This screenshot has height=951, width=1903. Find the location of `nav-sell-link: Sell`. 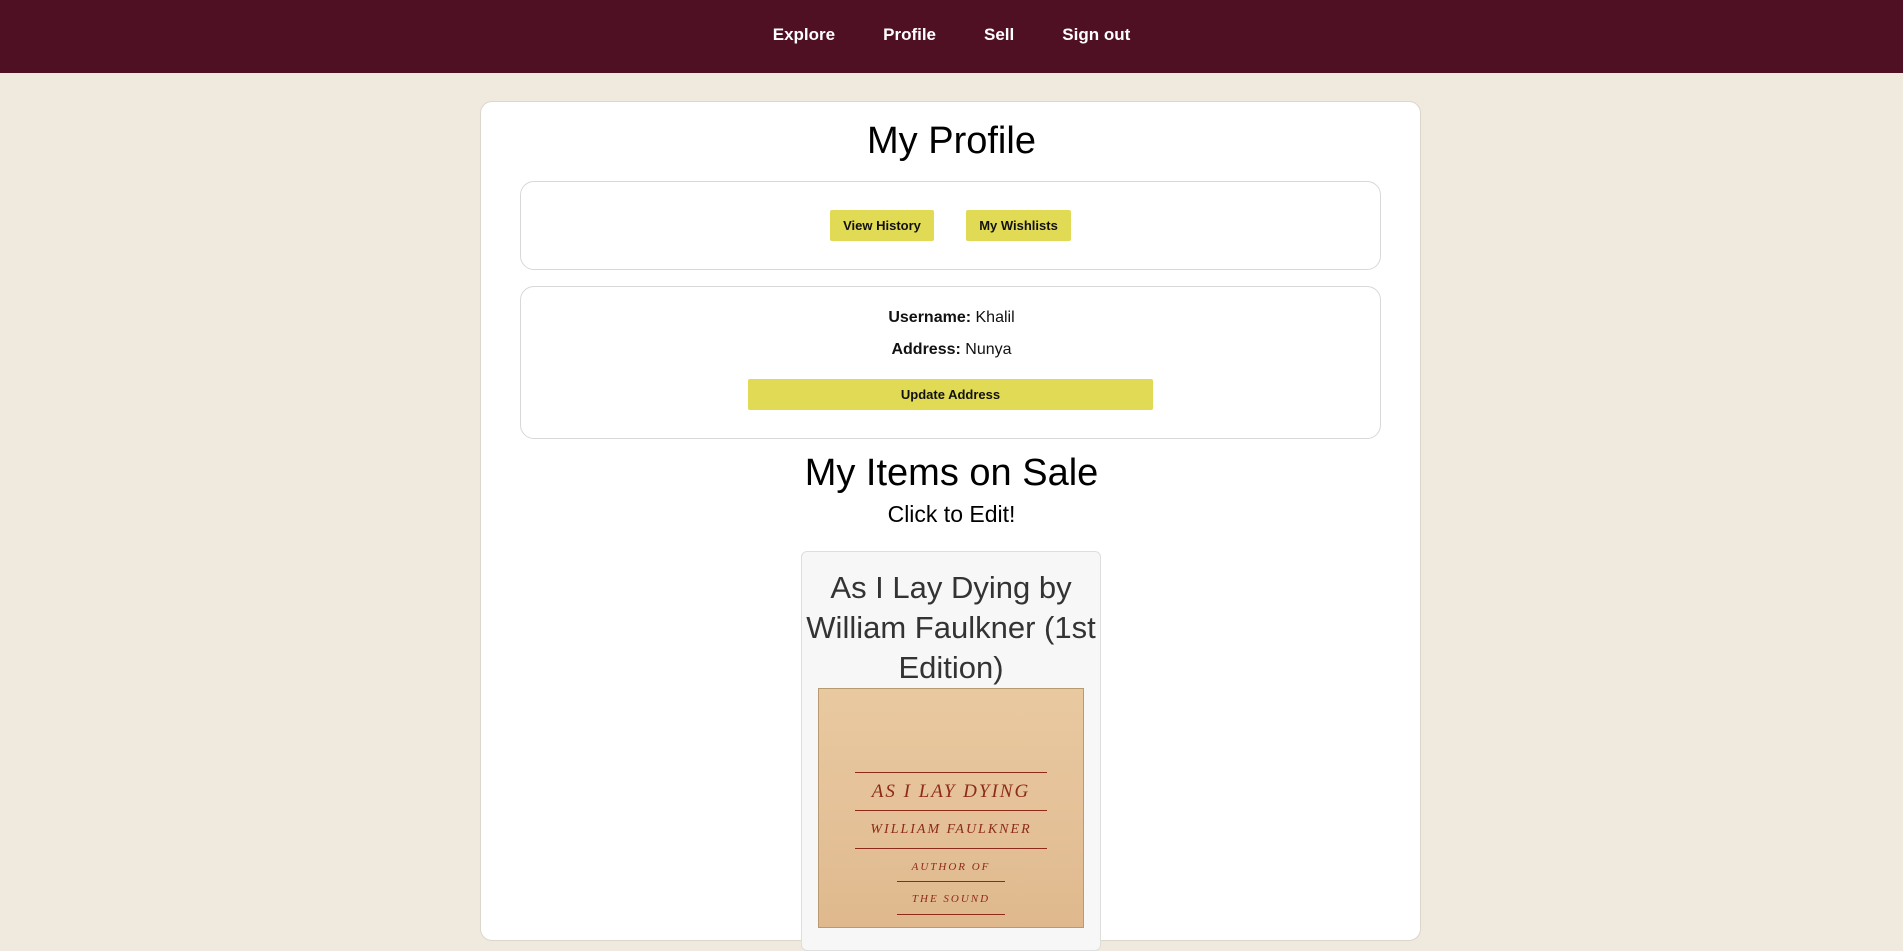

nav-sell-link: Sell is located at coordinates (999, 35).